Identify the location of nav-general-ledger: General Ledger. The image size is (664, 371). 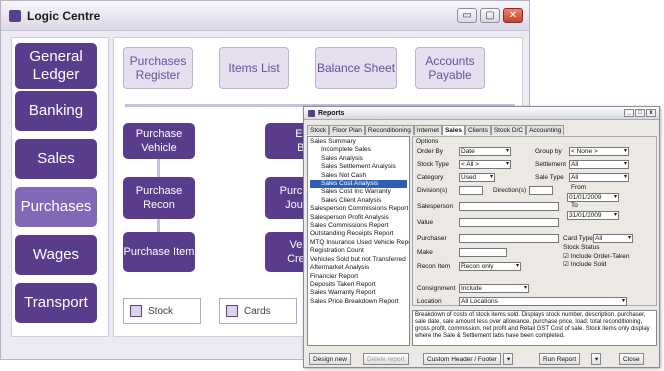
(56, 66).